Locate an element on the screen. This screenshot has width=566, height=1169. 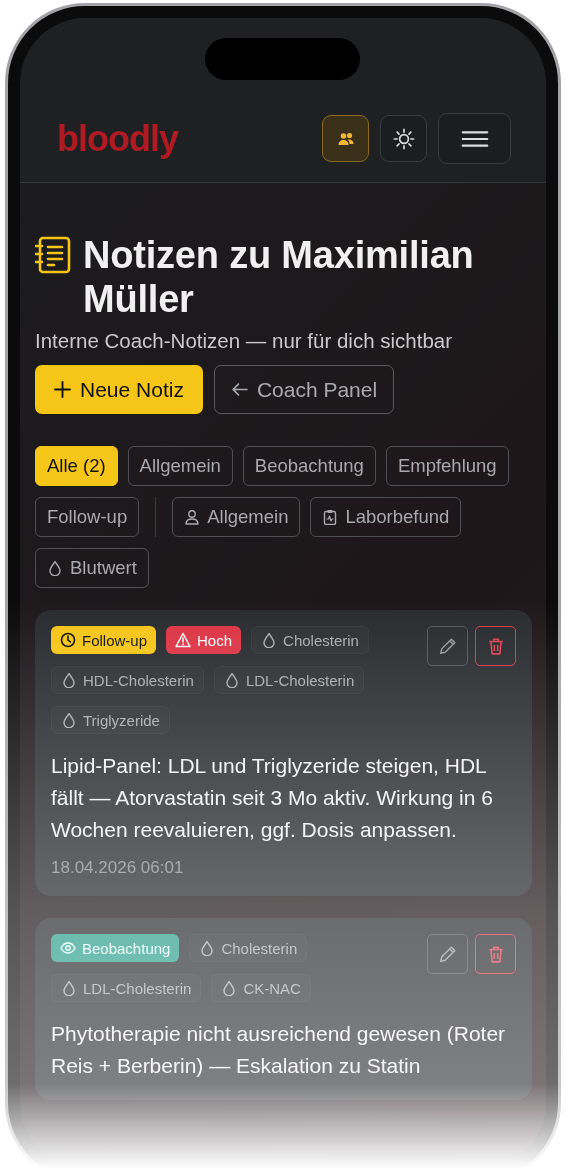
filter-chip: Empfehlung is located at coordinates (447, 466).